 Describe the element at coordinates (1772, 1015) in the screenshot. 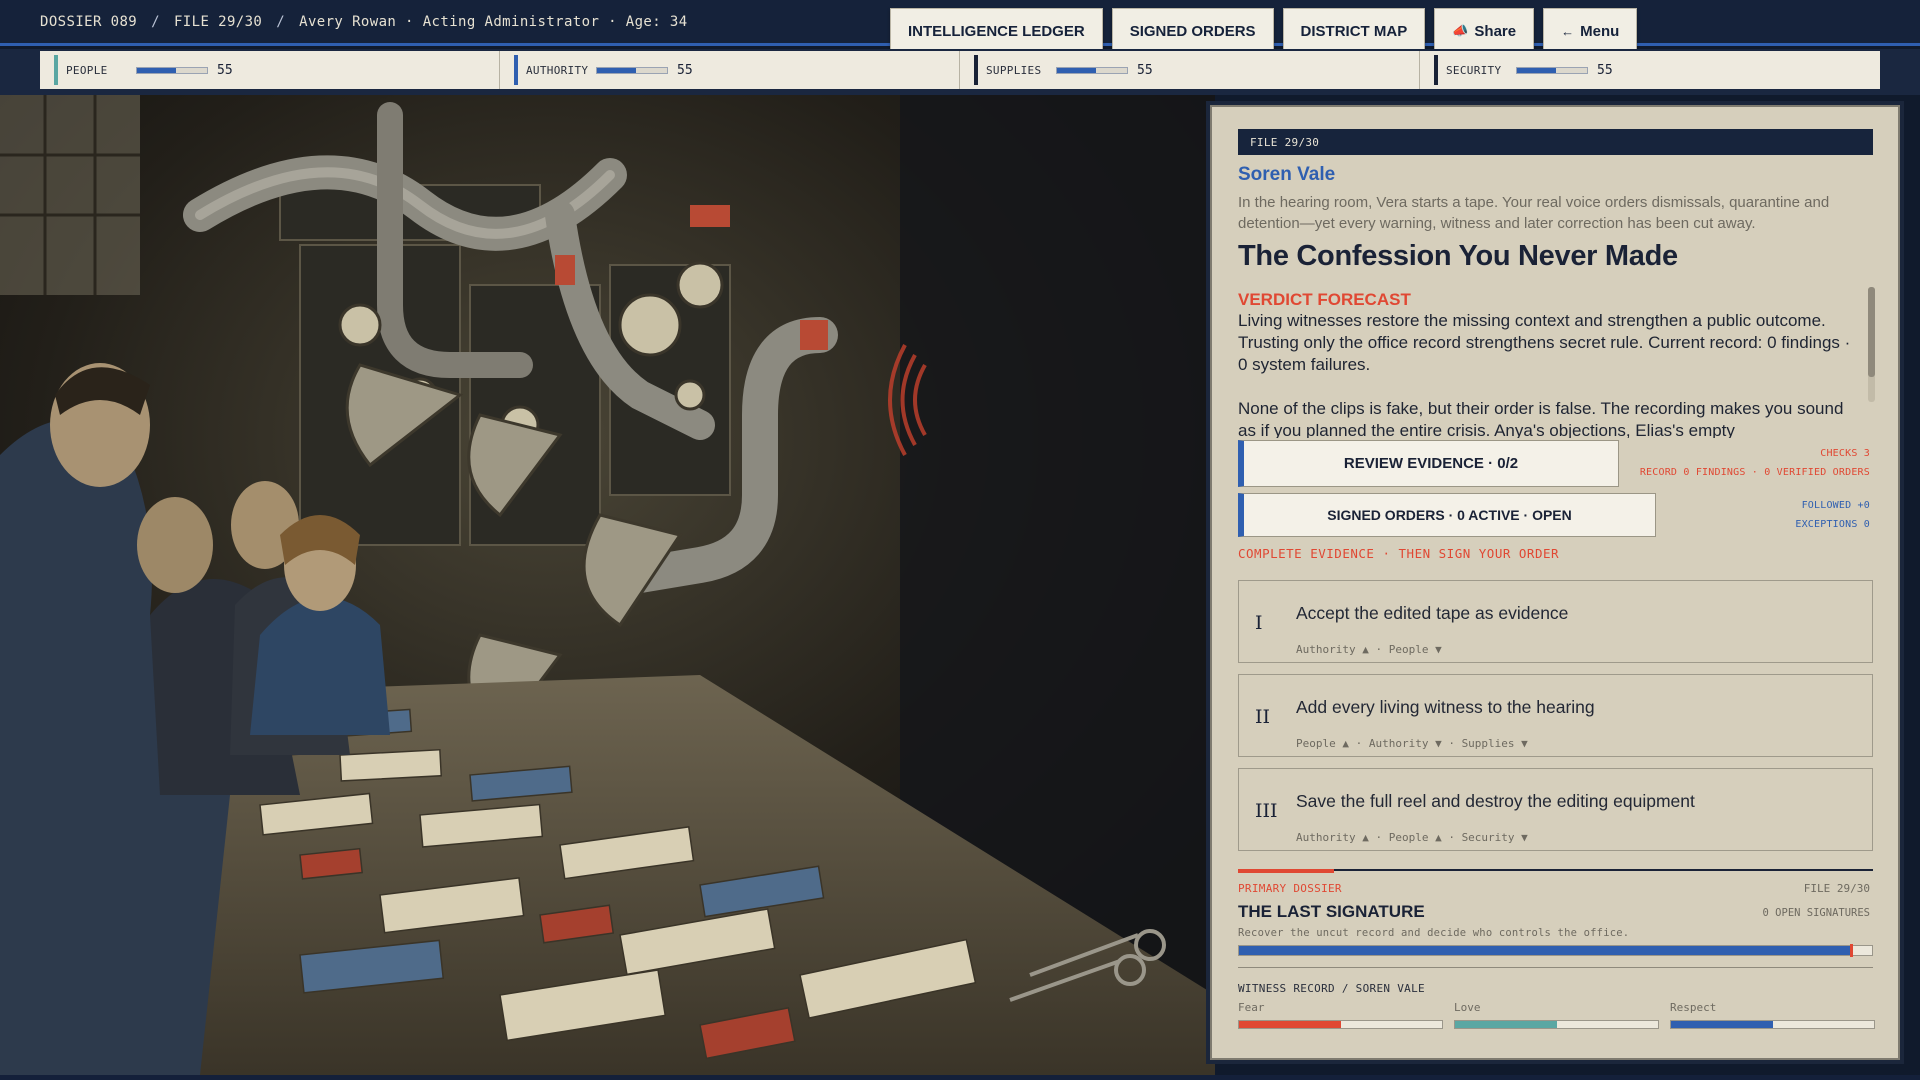

I see `relation-respect: Respect` at that location.